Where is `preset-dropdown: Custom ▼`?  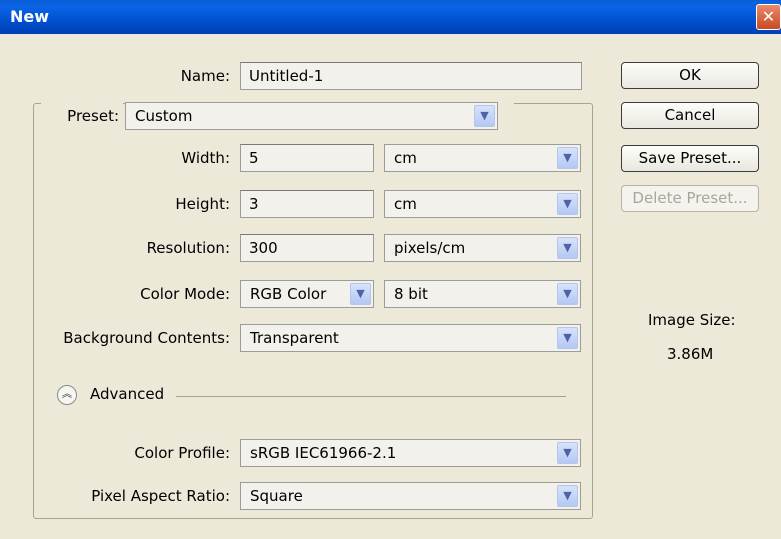
preset-dropdown: Custom ▼ is located at coordinates (311, 116).